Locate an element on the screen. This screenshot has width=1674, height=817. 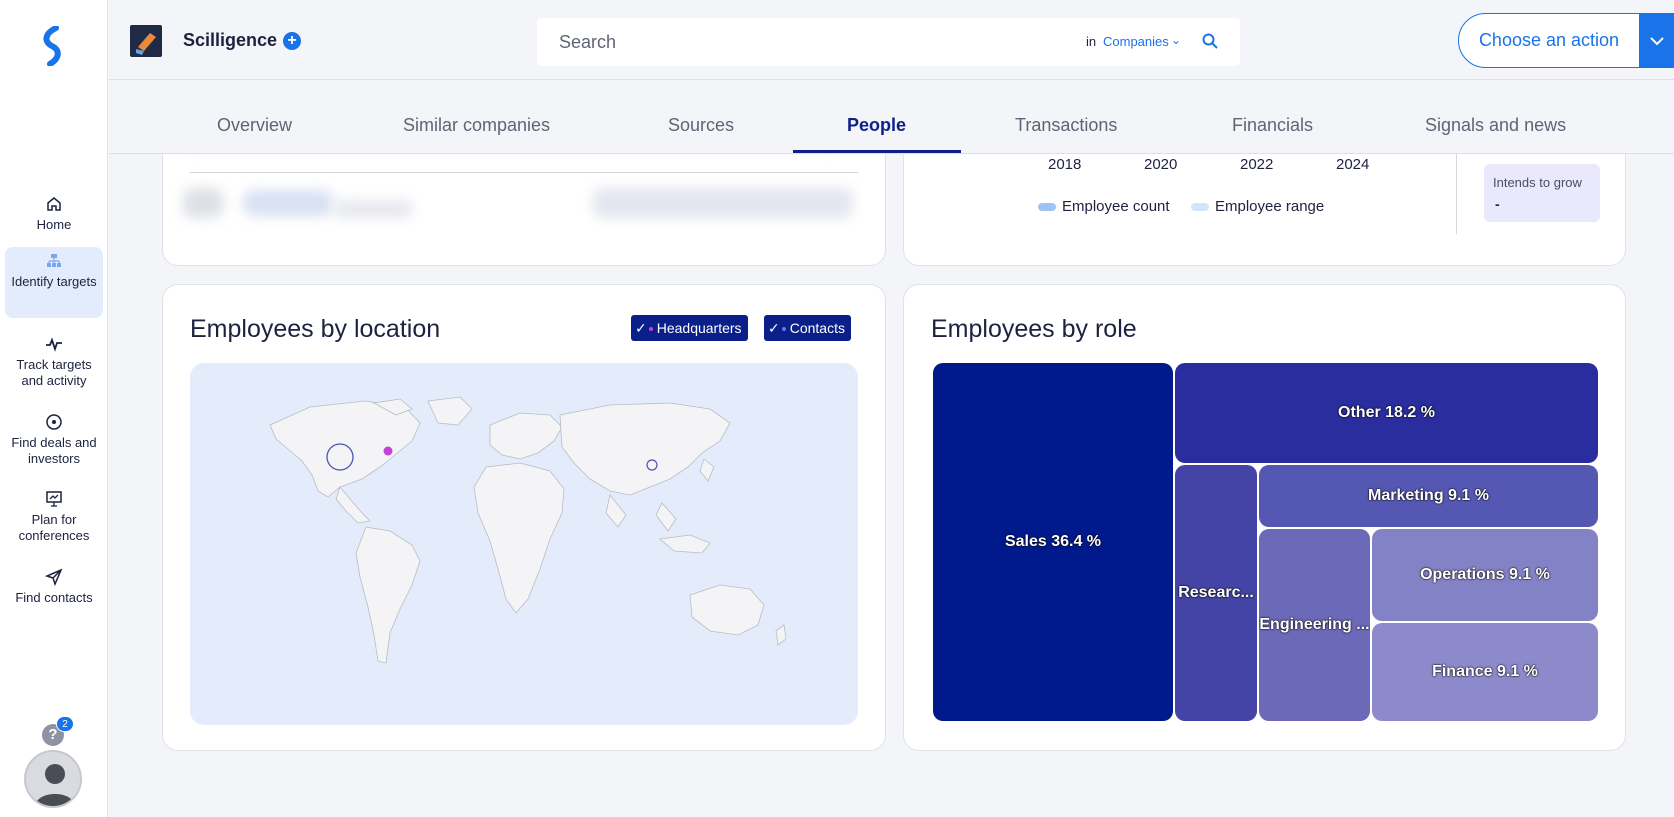
grow-value: - is located at coordinates (1497, 204).